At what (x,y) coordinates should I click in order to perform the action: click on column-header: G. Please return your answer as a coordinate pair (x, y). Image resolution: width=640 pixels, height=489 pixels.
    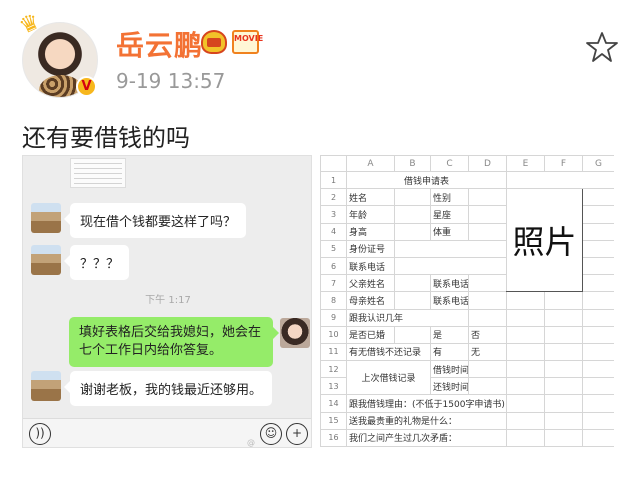
    Looking at the image, I should click on (598, 163).